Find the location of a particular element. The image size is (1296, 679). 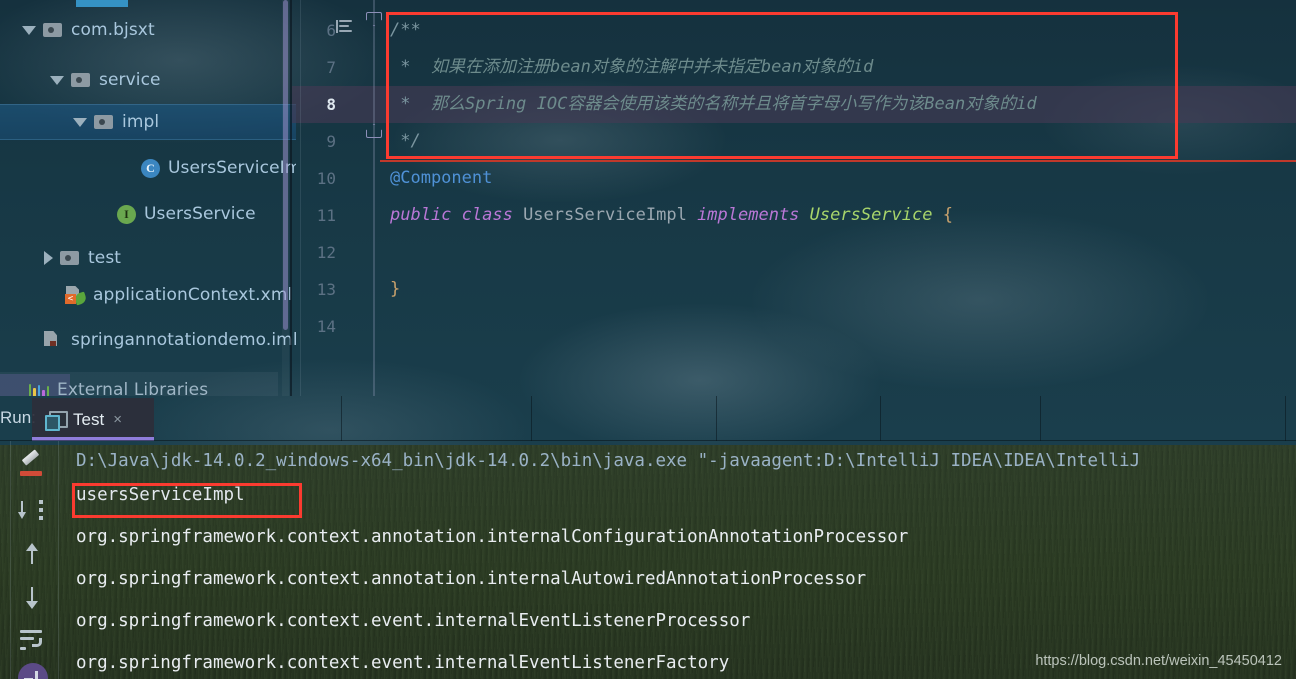

toolbar-divider-right is located at coordinates (58, 560).